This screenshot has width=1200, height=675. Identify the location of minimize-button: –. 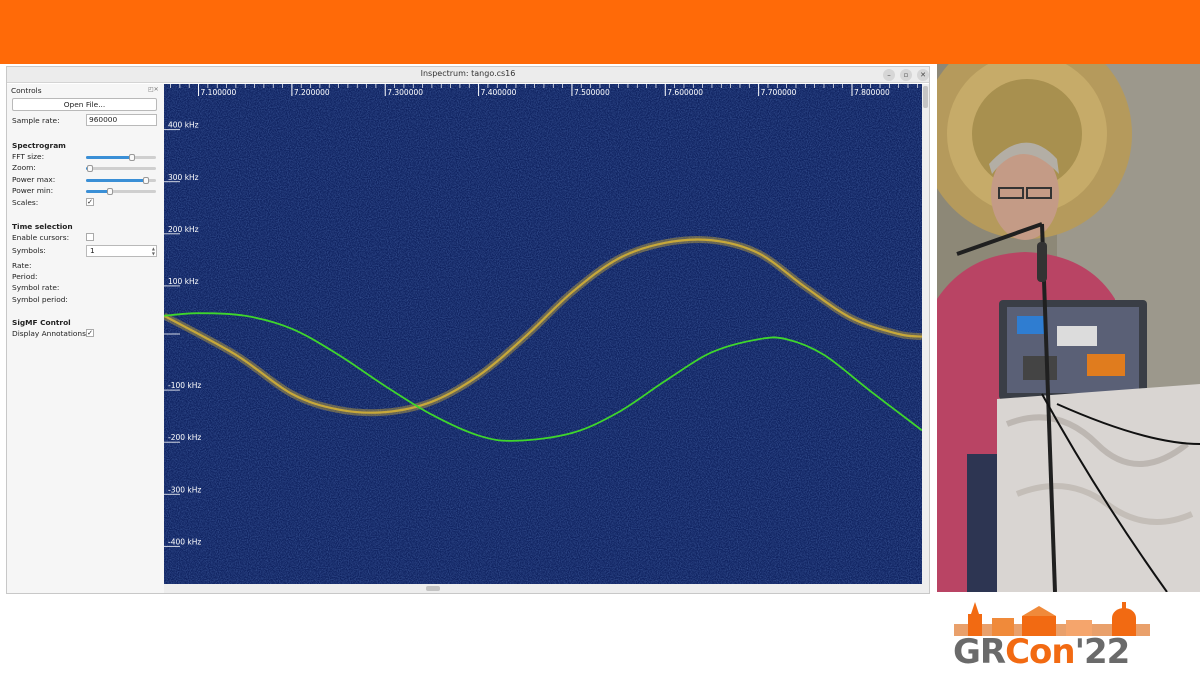
(889, 75).